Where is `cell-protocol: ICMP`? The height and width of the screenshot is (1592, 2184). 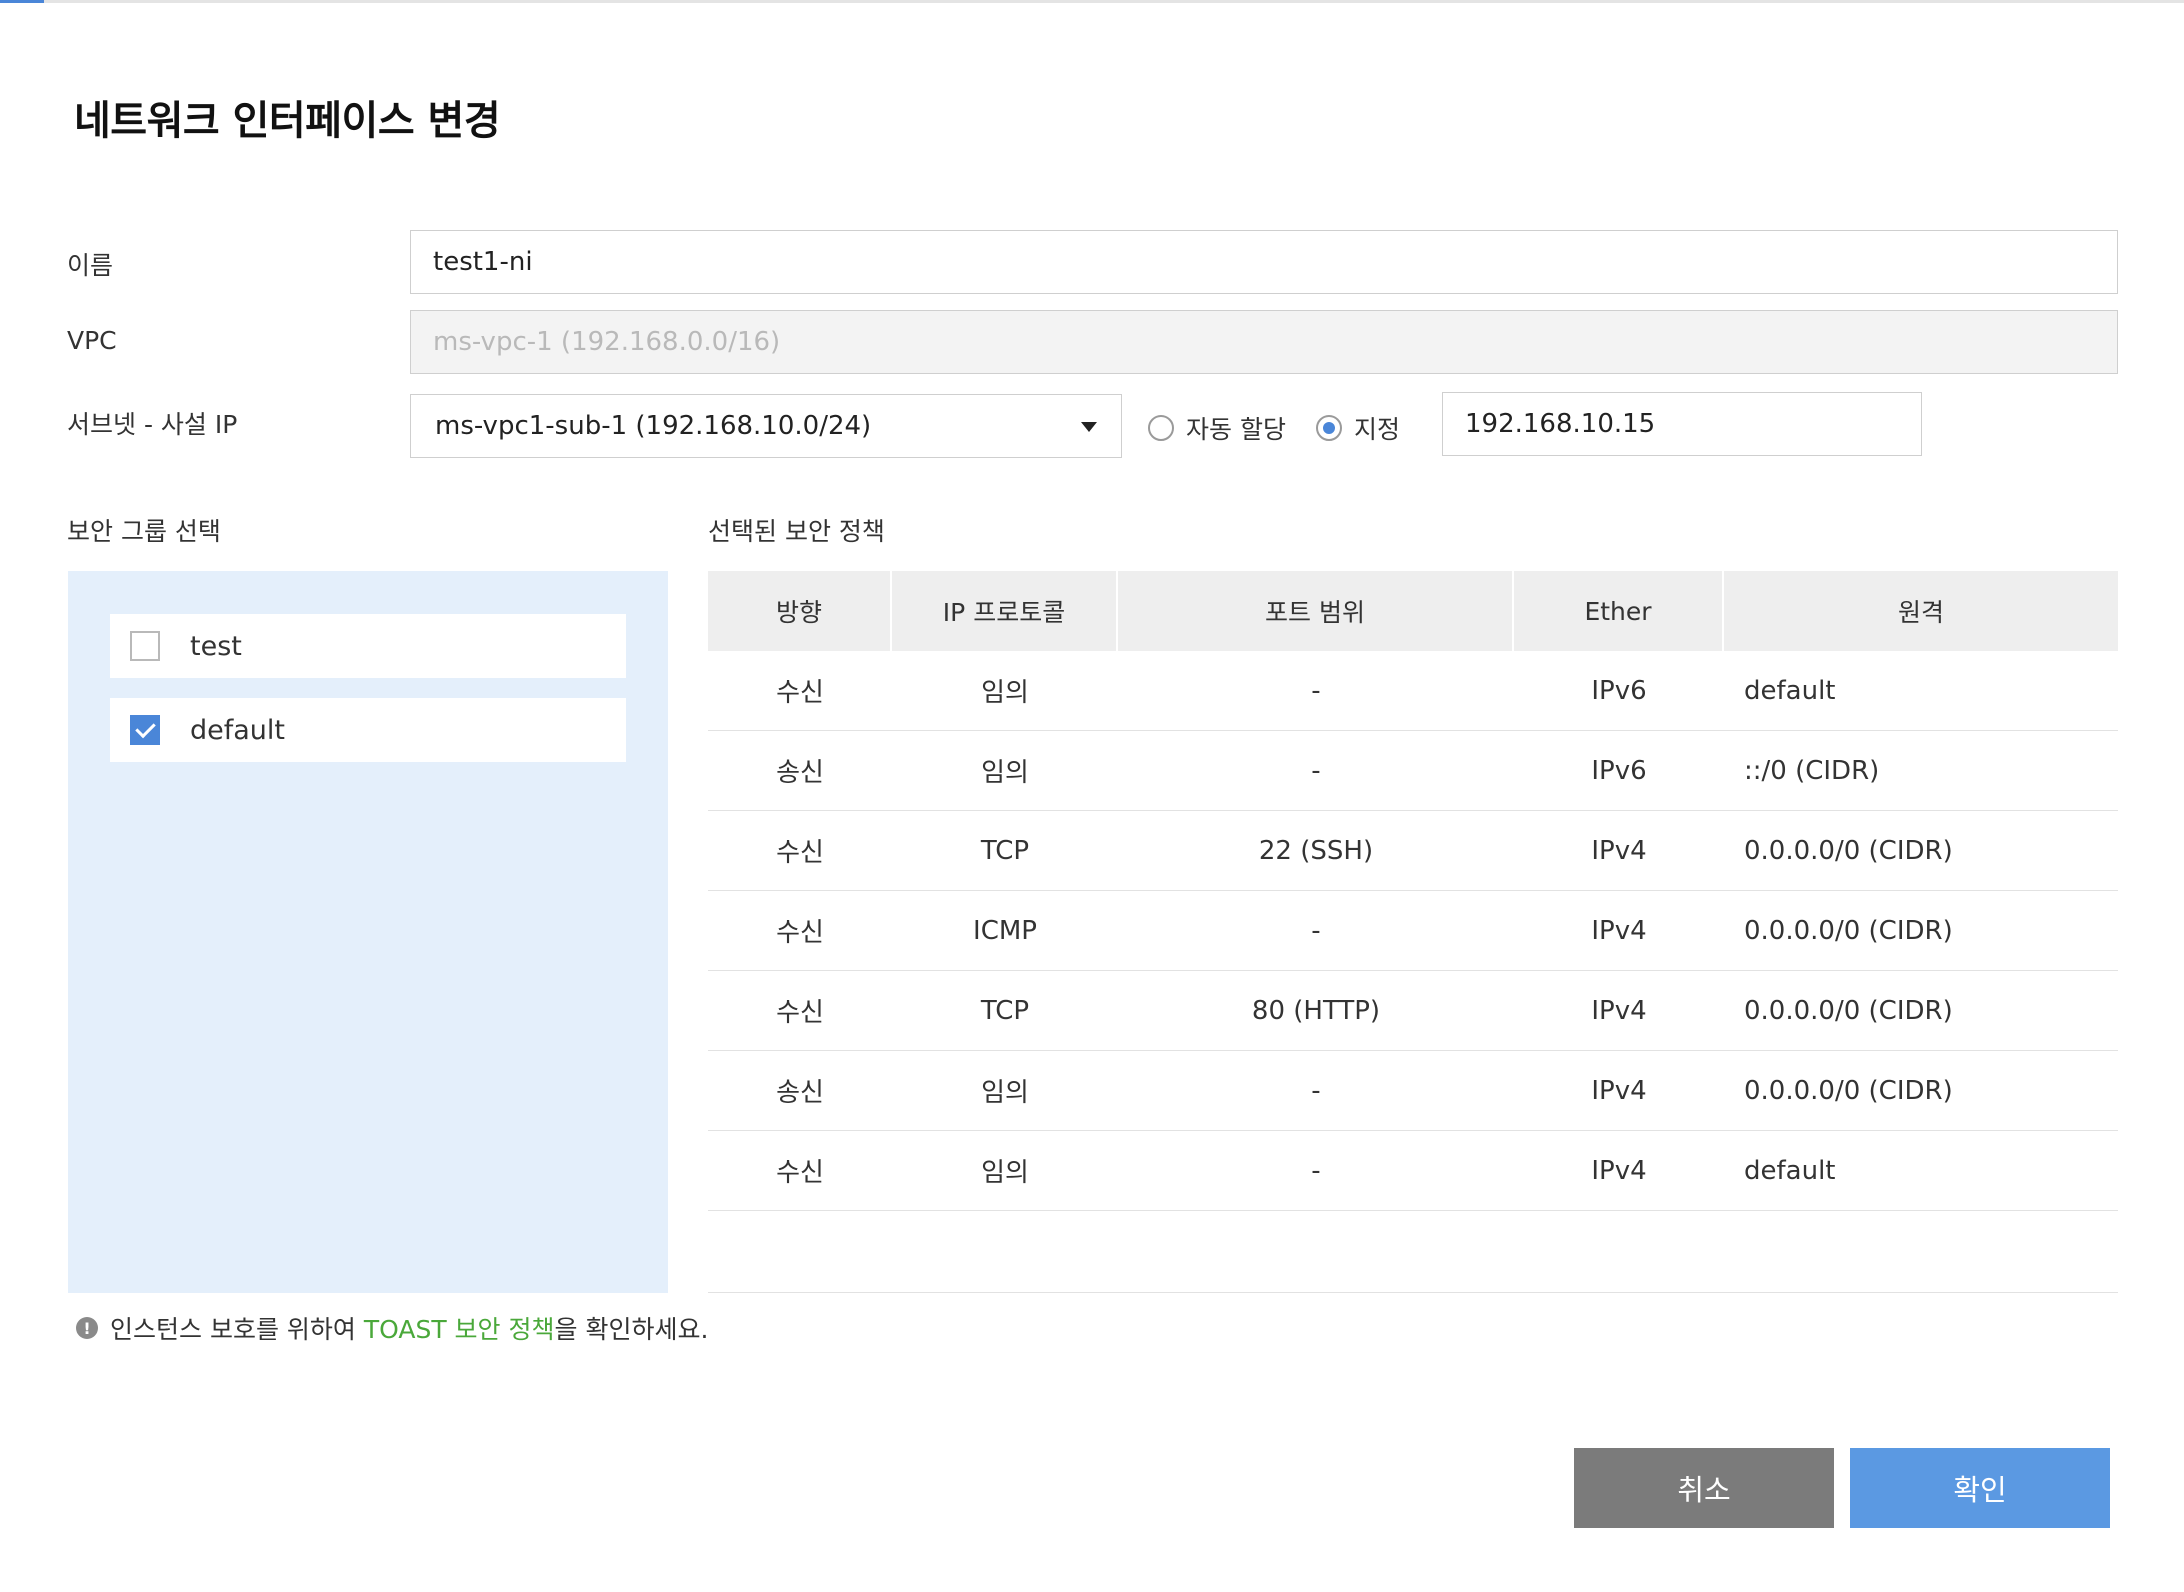 cell-protocol: ICMP is located at coordinates (1005, 930).